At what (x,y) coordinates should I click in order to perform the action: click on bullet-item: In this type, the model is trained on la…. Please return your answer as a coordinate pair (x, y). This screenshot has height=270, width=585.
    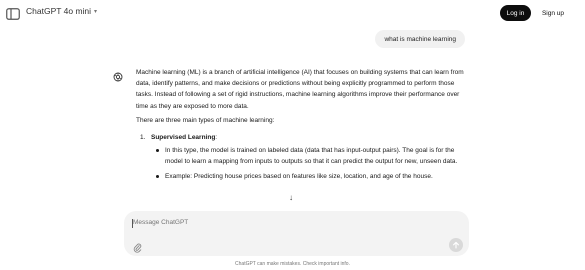
    Looking at the image, I should click on (313, 156).